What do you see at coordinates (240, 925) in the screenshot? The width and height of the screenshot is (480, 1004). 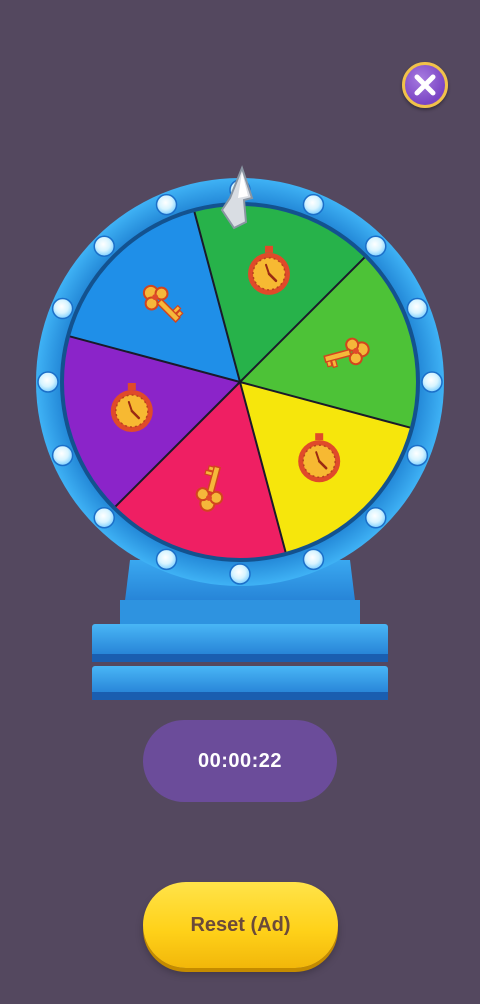 I see `reset-ad-button: Reset (Ad)` at bounding box center [240, 925].